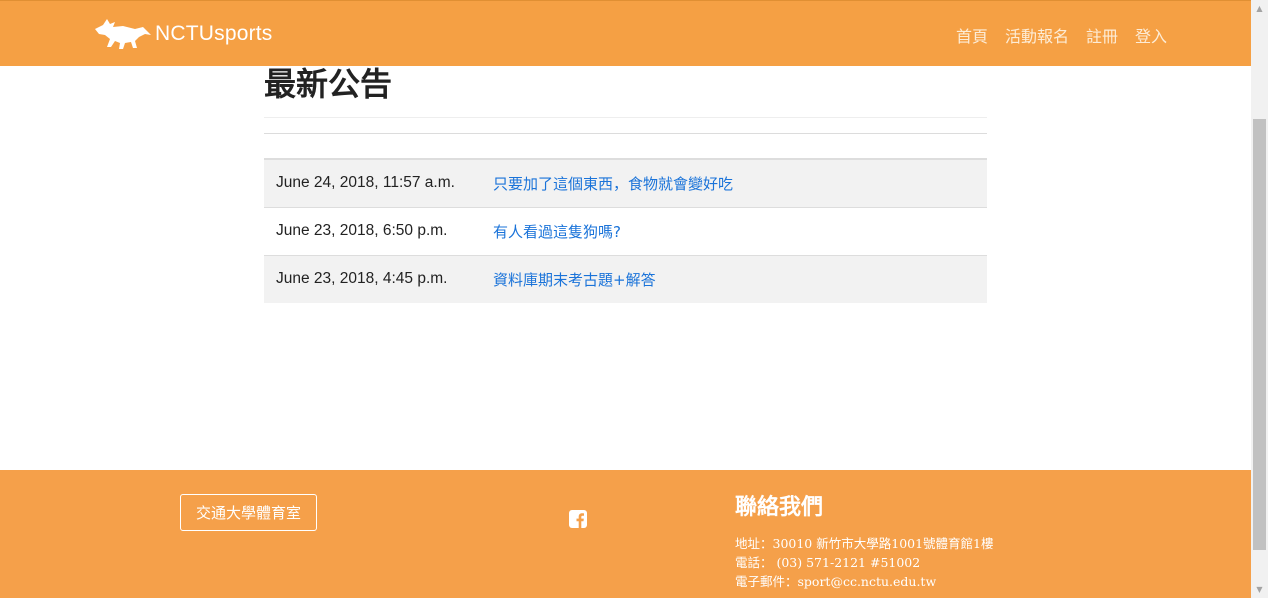 Image resolution: width=1268 pixels, height=598 pixels. I want to click on nav-item-events: 活動報名, so click(1037, 35).